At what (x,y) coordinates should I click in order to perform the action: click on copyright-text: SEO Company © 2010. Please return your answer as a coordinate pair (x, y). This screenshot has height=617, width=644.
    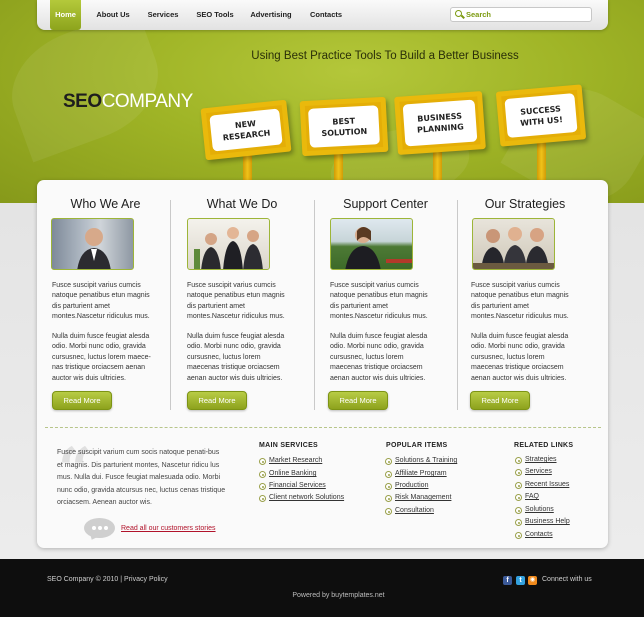
    Looking at the image, I should click on (83, 579).